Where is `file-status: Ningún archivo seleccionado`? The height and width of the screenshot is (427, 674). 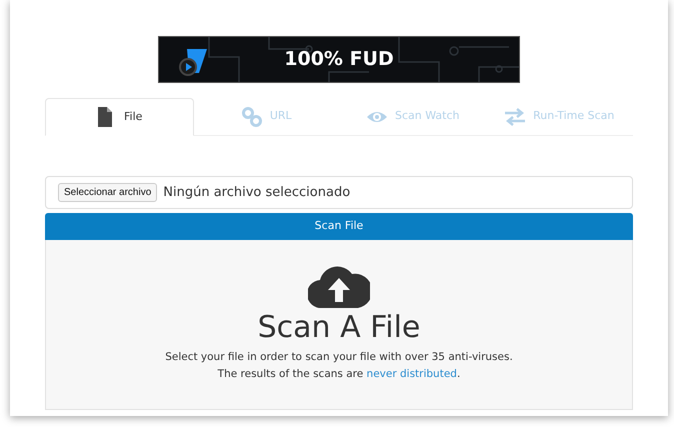 file-status: Ningún archivo seleccionado is located at coordinates (256, 193).